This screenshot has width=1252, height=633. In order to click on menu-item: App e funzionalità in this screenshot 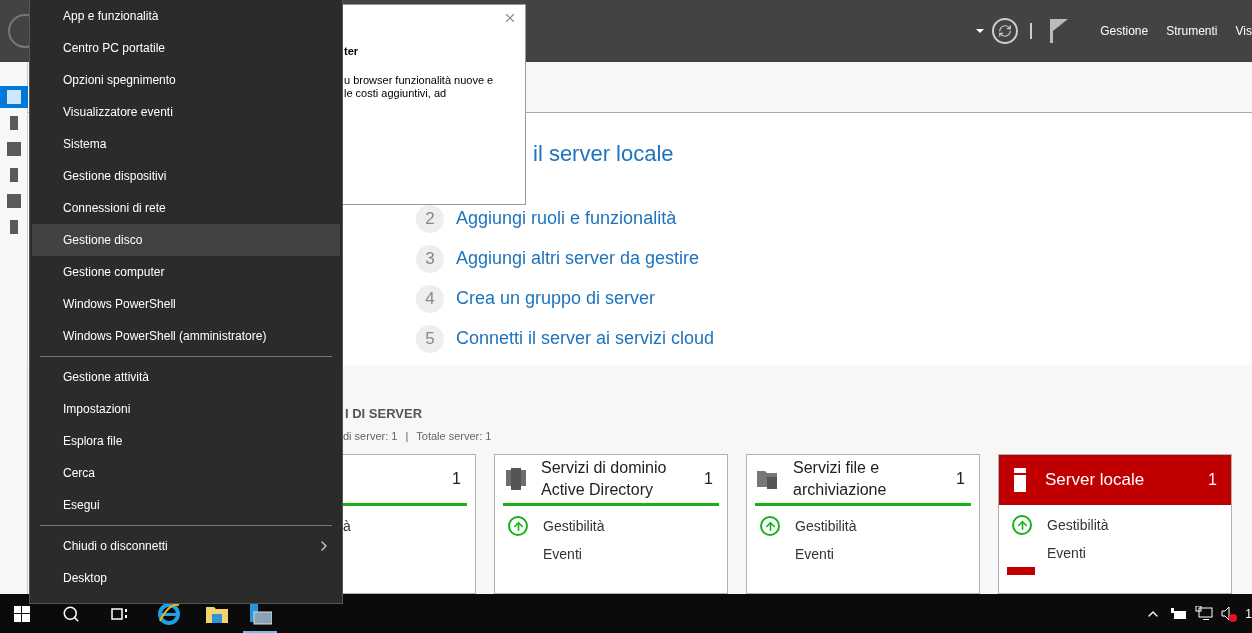, I will do `click(186, 16)`.